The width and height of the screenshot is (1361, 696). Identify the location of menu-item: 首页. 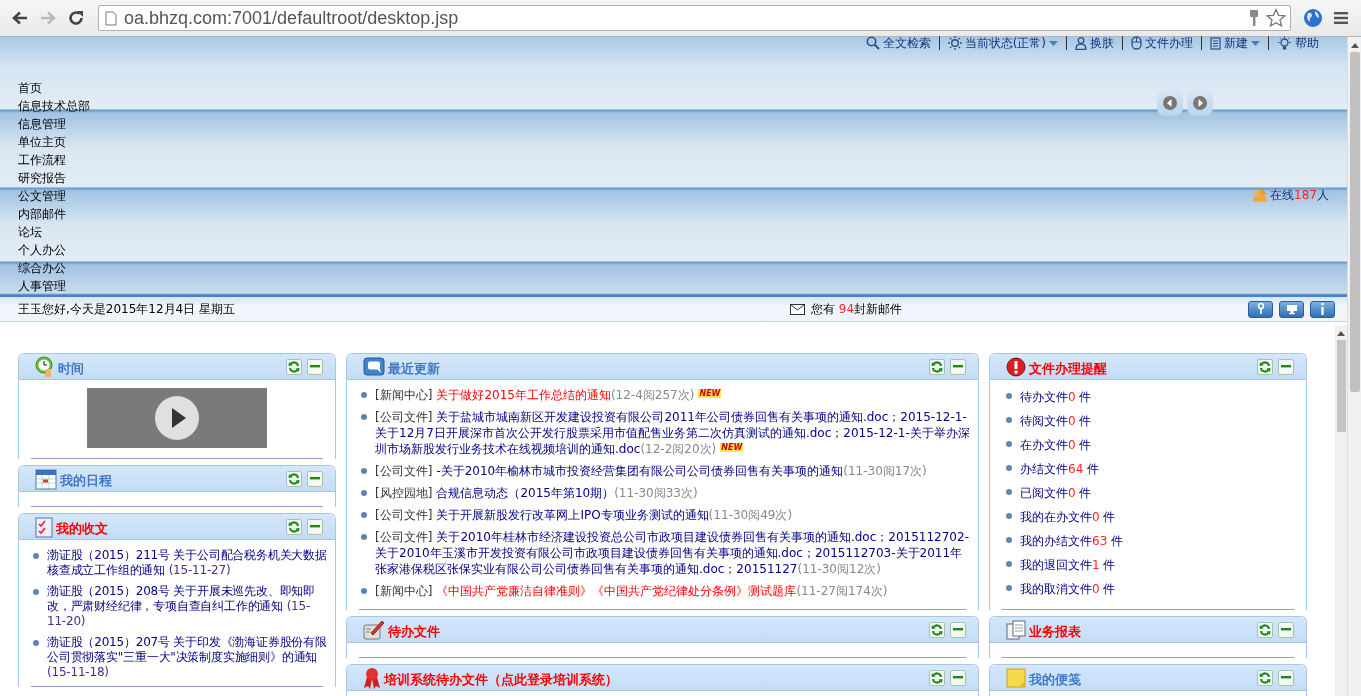
(54, 88).